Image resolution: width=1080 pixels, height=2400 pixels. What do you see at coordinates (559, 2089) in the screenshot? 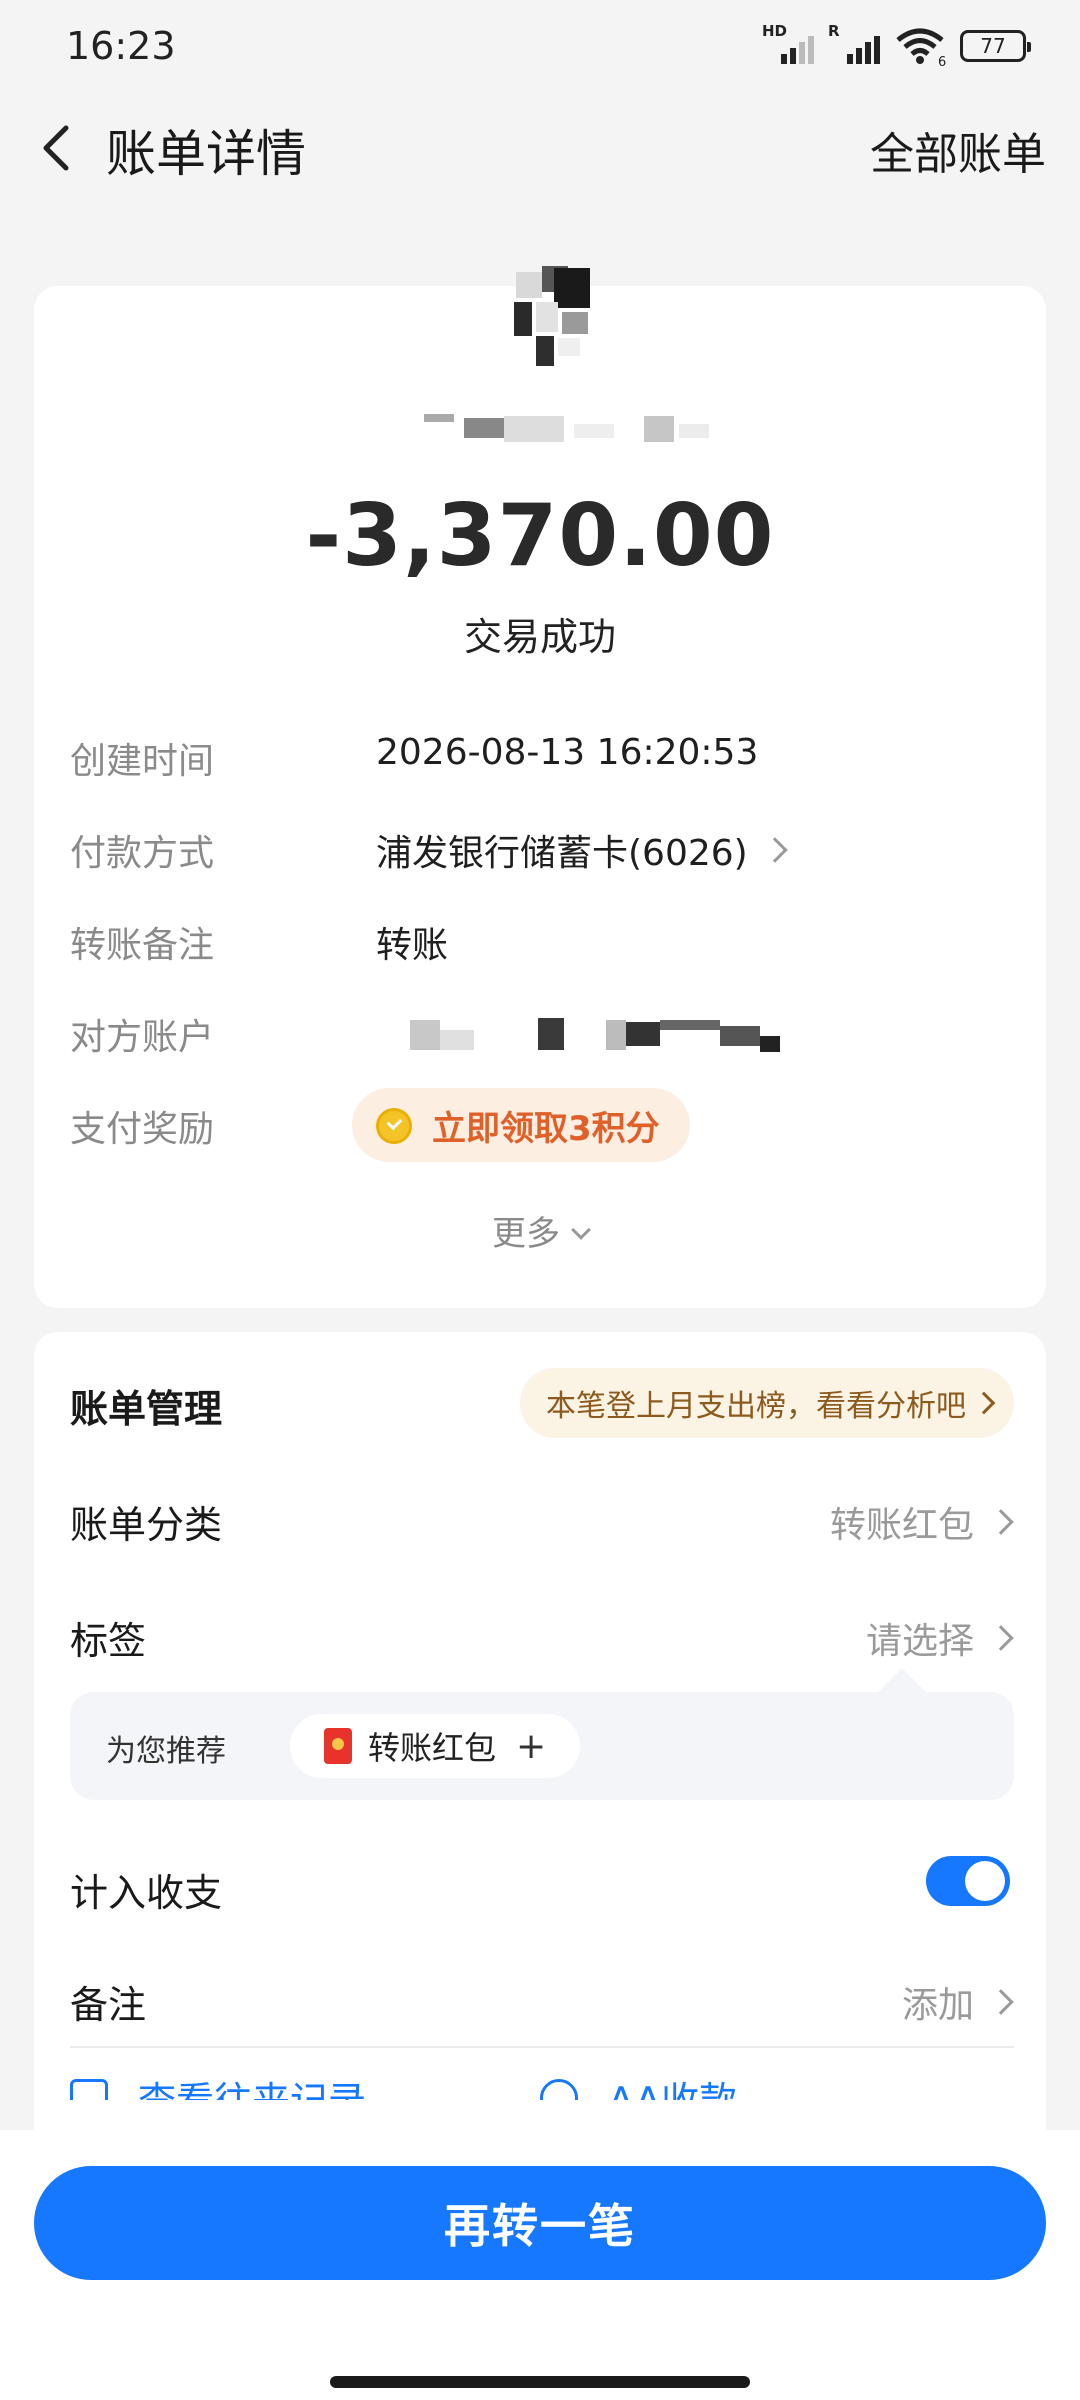
I see `aa-icon` at bounding box center [559, 2089].